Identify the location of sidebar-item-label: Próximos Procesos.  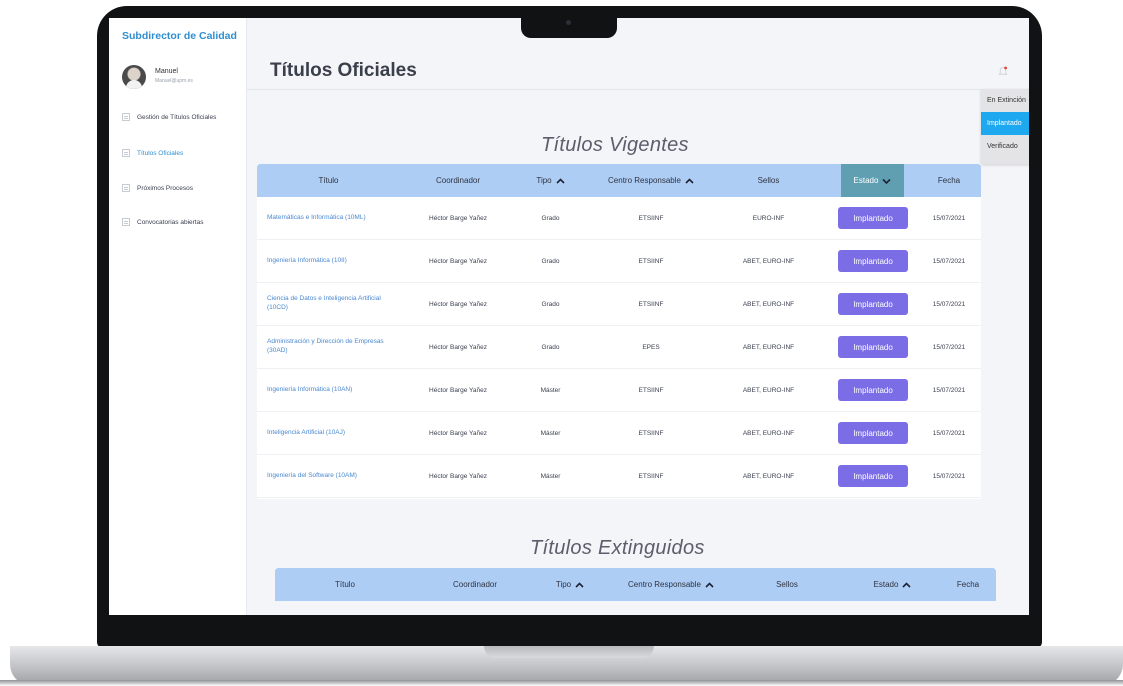
(165, 188).